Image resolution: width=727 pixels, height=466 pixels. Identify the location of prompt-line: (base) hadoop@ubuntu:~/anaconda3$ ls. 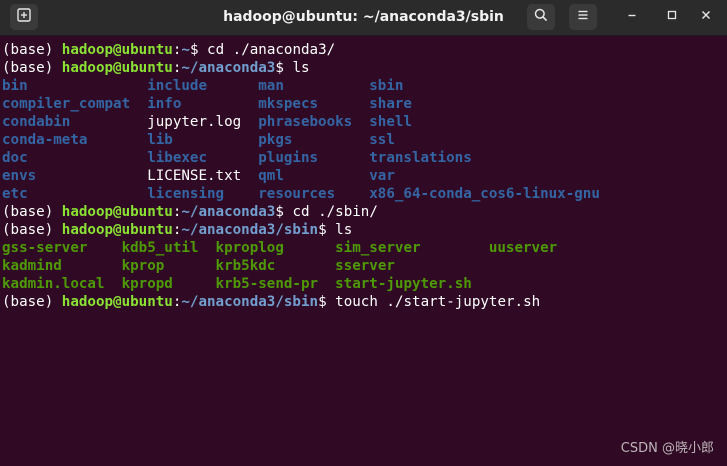
(364, 68).